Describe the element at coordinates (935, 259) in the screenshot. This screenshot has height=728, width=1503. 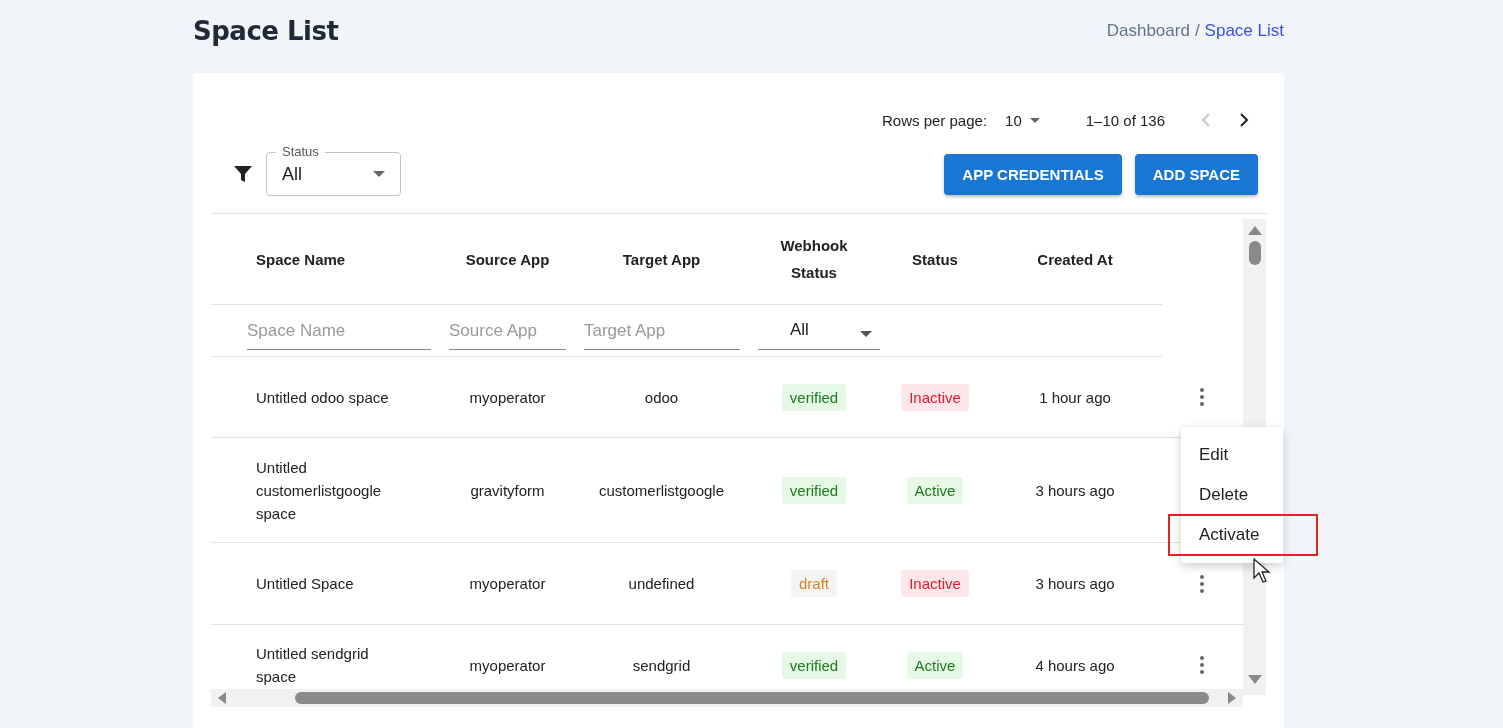
I see `column-header: Status` at that location.